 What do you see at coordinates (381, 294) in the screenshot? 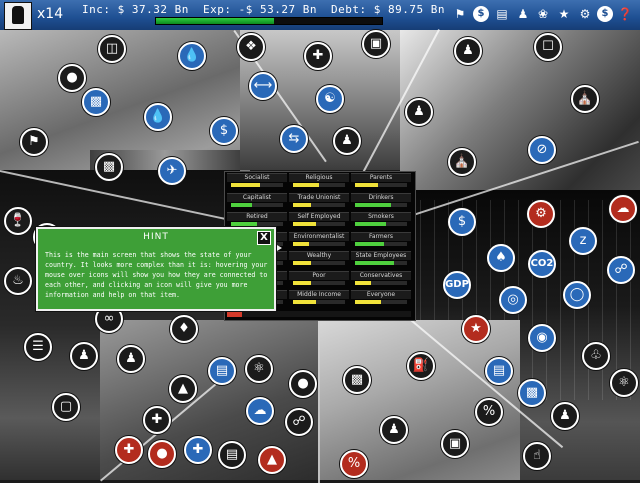
I see `voter-group-label: Everyone` at bounding box center [381, 294].